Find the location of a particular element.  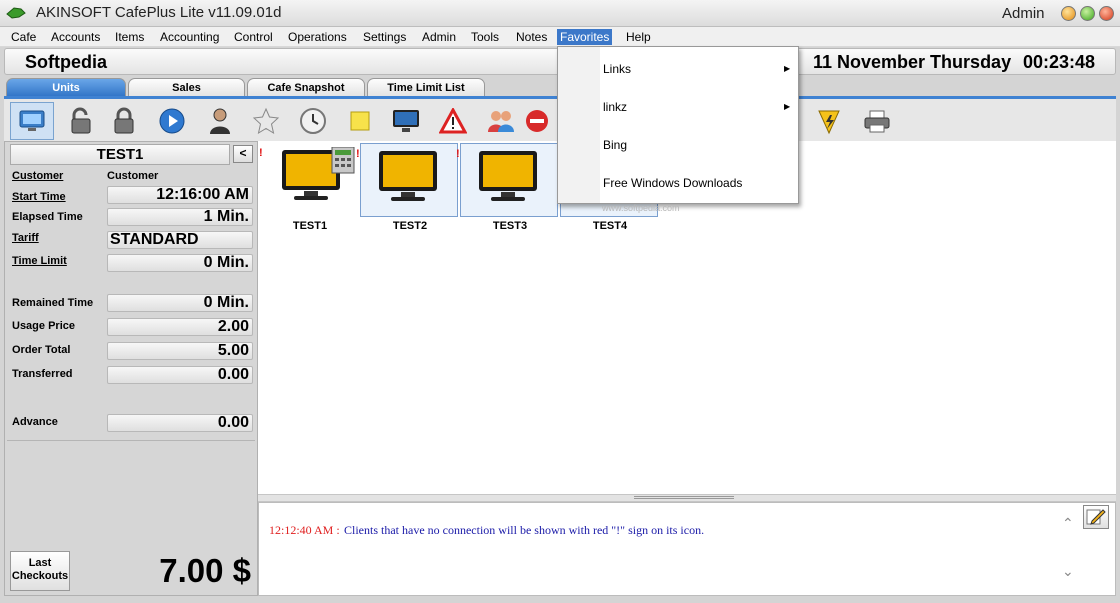

warning-icon is located at coordinates (453, 121).